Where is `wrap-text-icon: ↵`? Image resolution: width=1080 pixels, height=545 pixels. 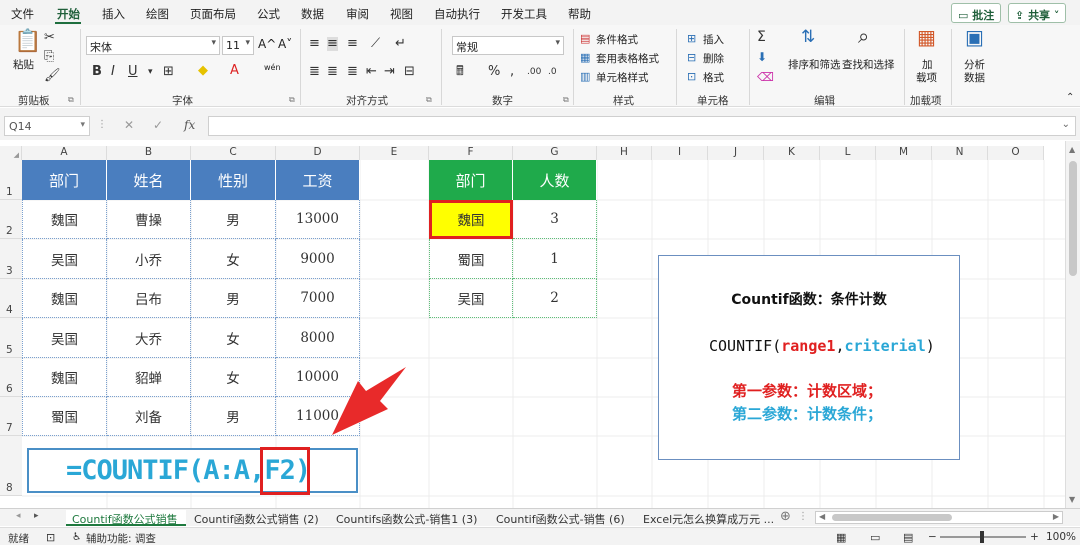
wrap-text-icon: ↵ is located at coordinates (400, 44).